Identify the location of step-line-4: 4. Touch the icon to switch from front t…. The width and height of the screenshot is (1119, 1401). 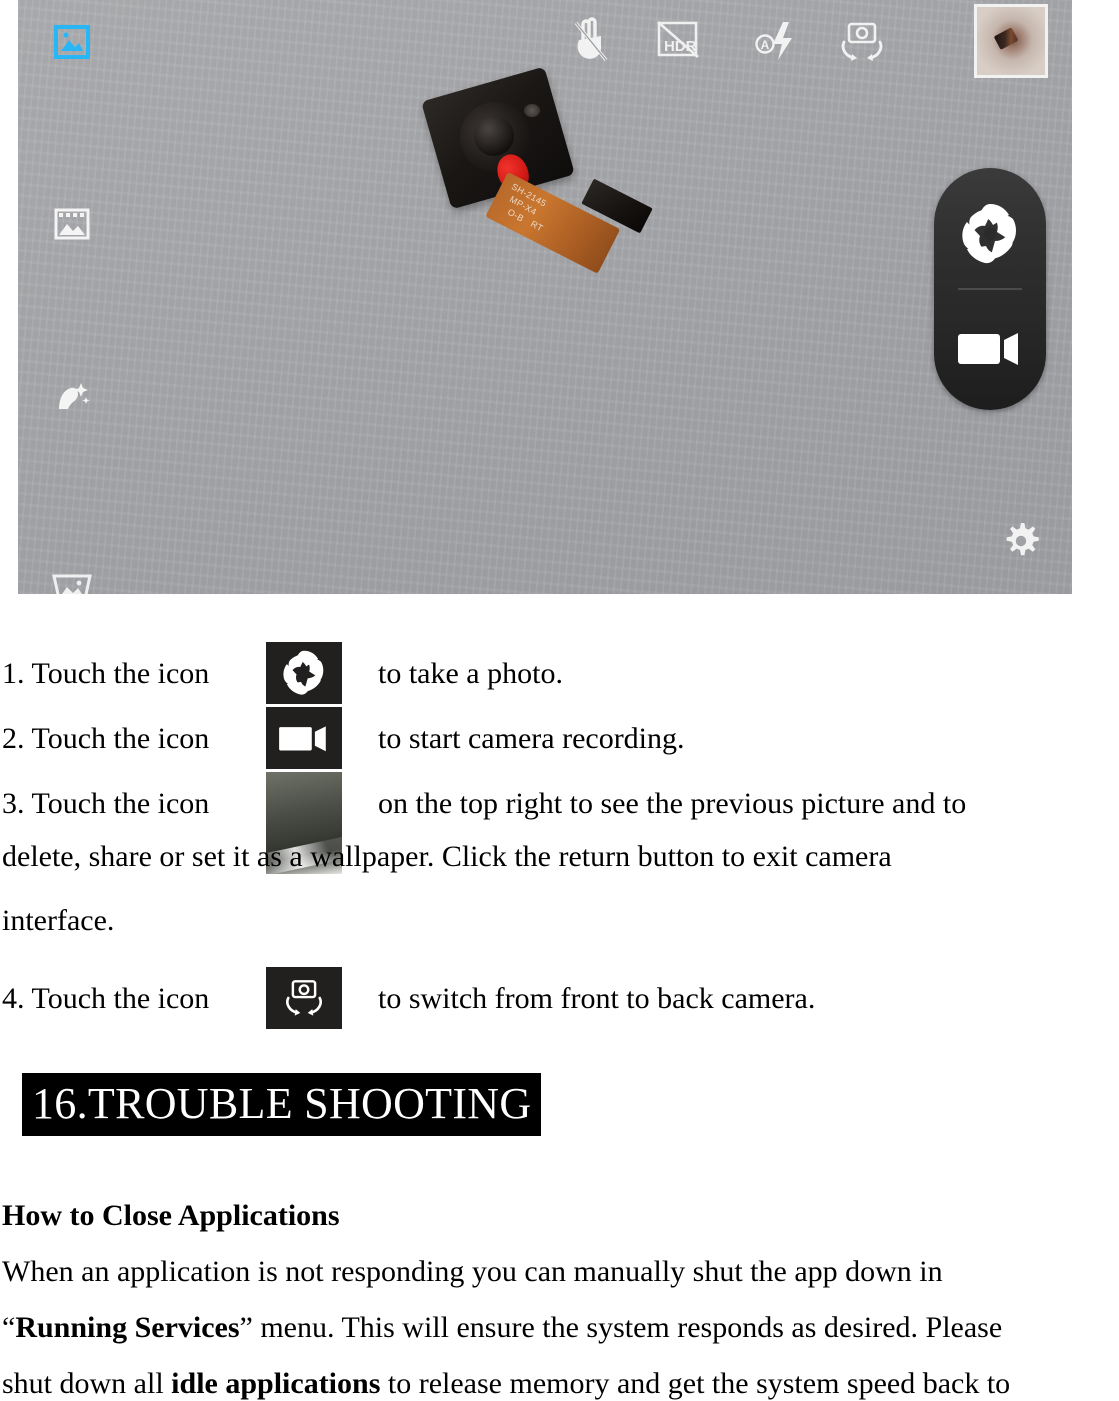
(559, 999).